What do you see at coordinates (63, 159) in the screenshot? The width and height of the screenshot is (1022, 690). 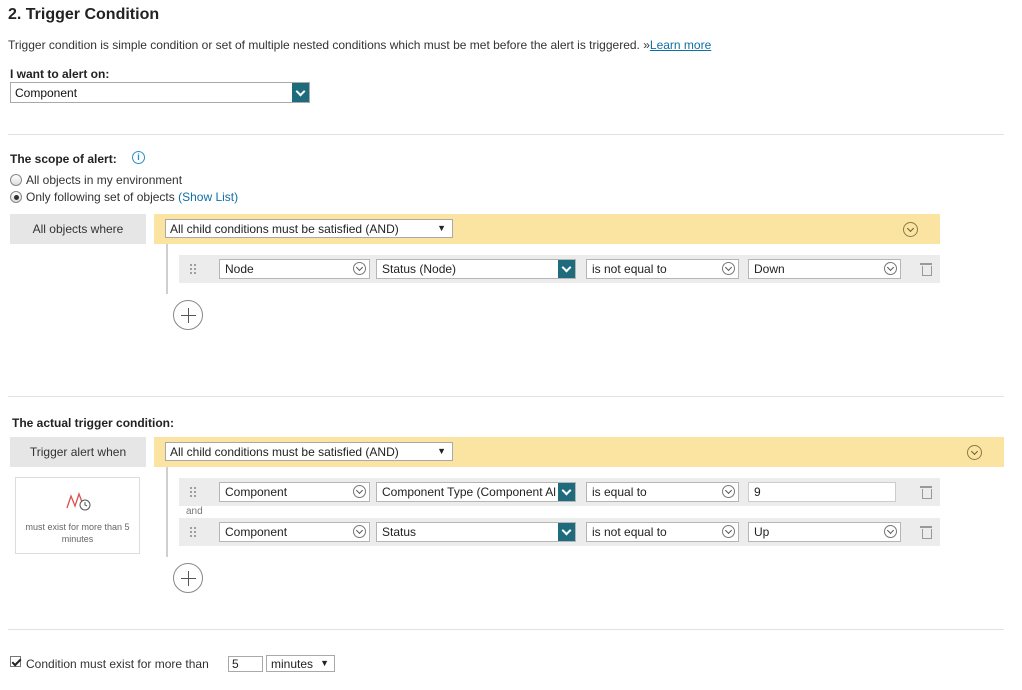 I see `scope-label: The scope of alert:` at bounding box center [63, 159].